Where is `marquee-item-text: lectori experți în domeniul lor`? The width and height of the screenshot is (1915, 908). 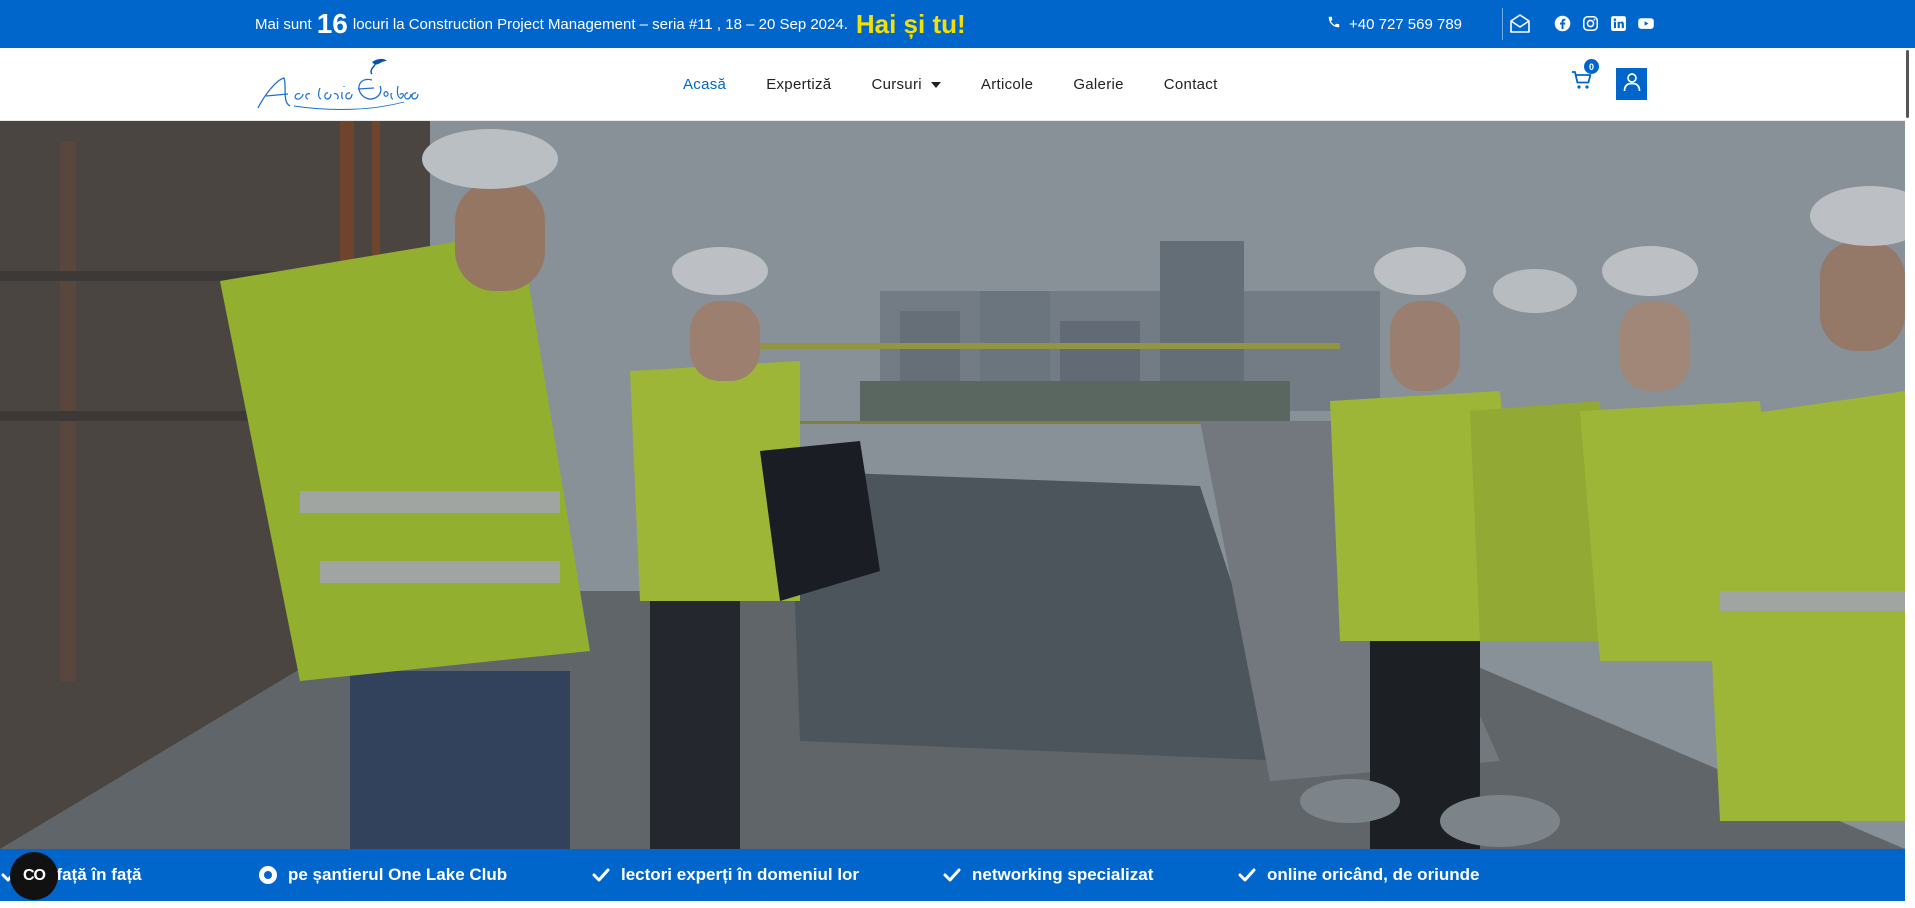 marquee-item-text: lectori experți în domeniul lor is located at coordinates (740, 874).